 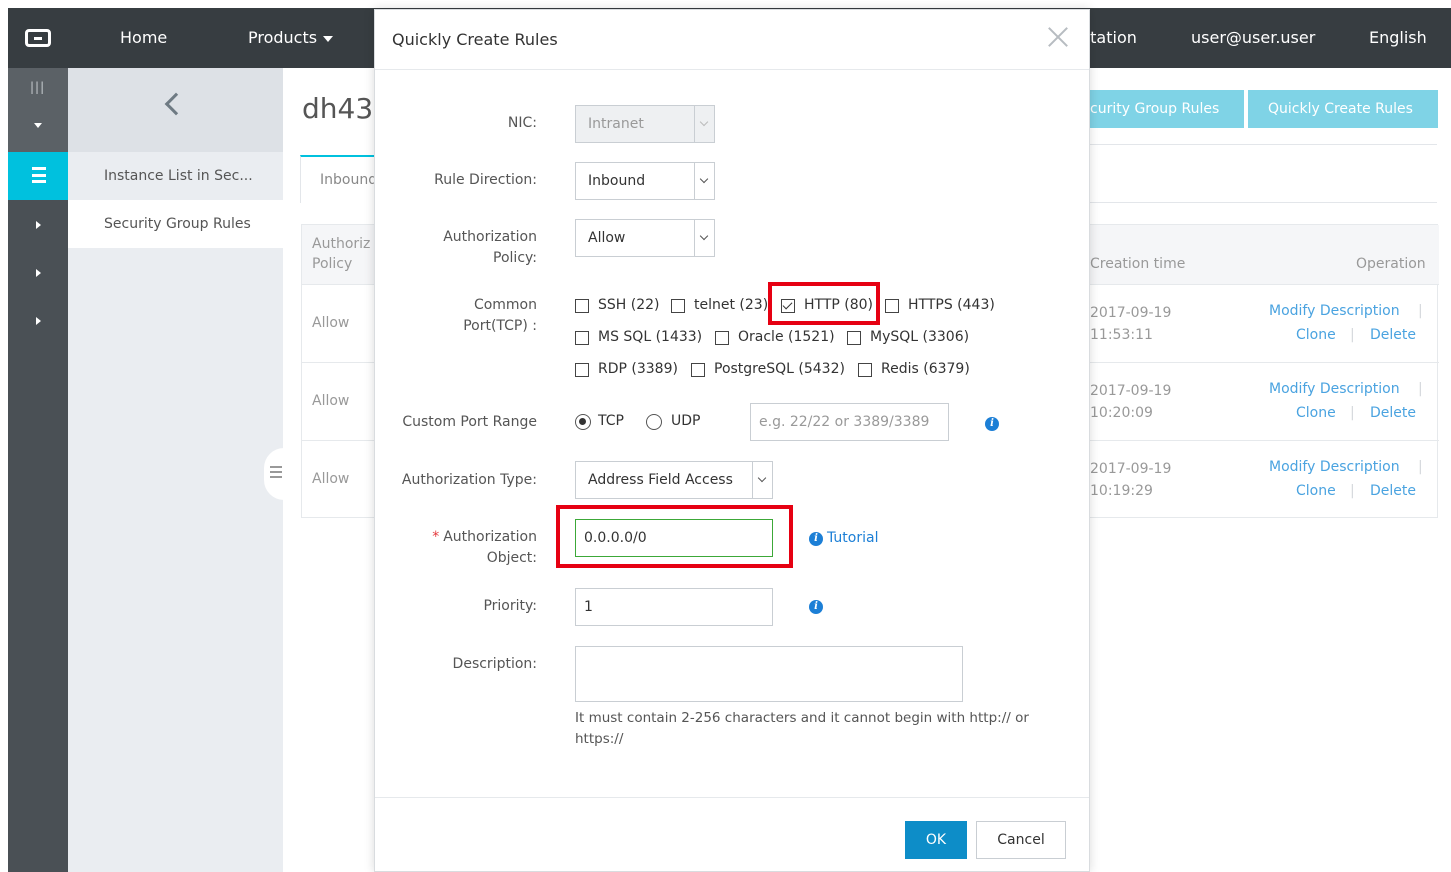 What do you see at coordinates (629, 305) in the screenshot?
I see `checkbox-ssh-label: SSH (22)` at bounding box center [629, 305].